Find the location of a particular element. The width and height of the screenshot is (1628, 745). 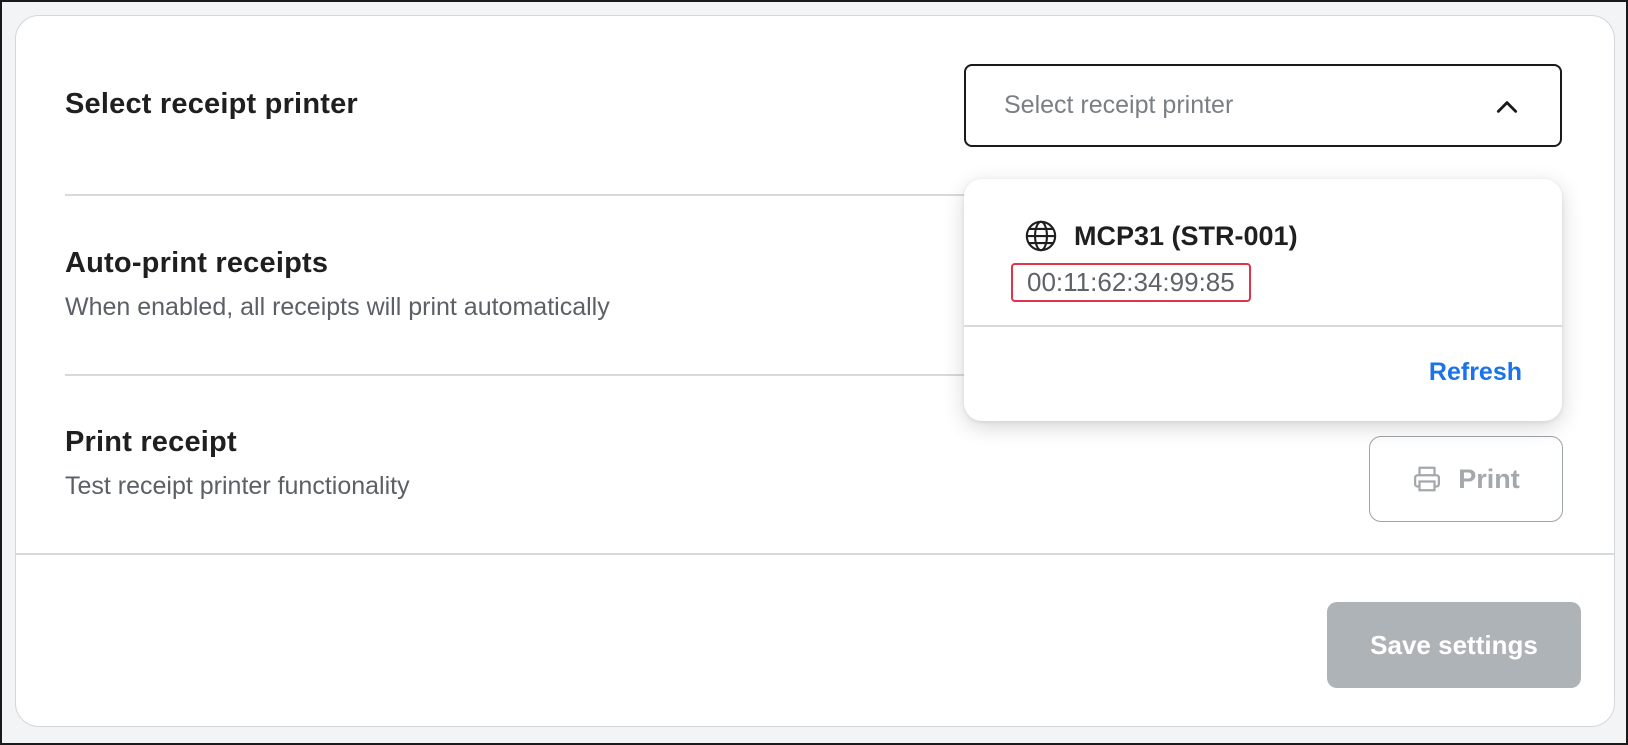

print-receipt-title: Print receipt is located at coordinates (151, 442).